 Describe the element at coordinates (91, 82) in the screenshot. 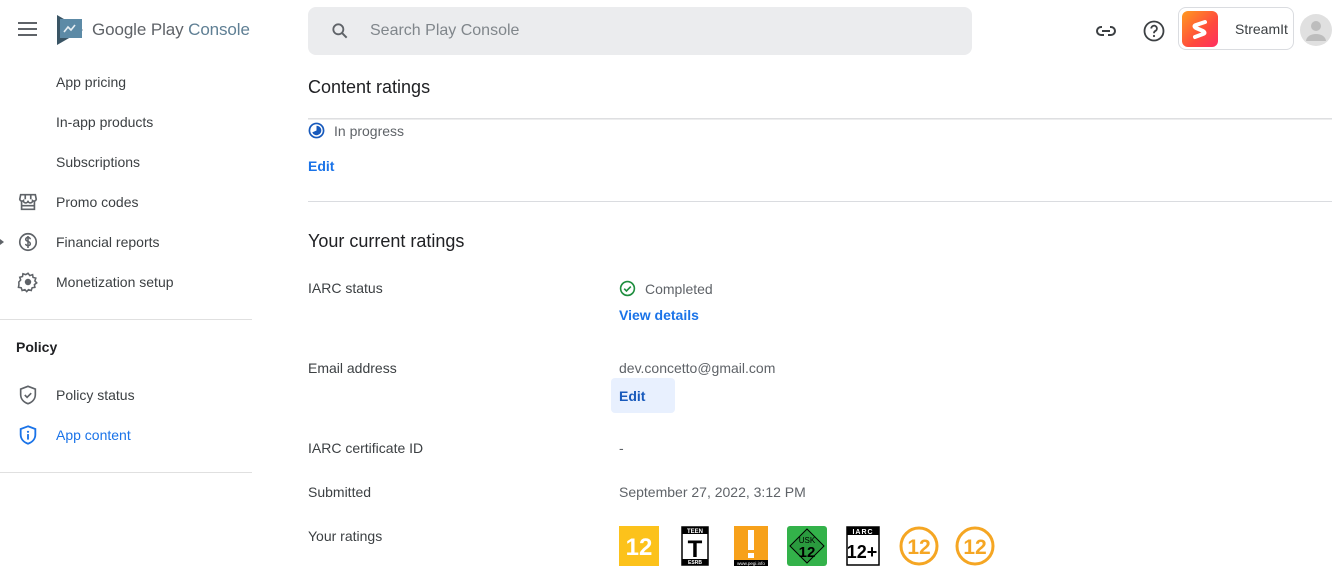

I see `sidebar-item-label: App pricing` at that location.